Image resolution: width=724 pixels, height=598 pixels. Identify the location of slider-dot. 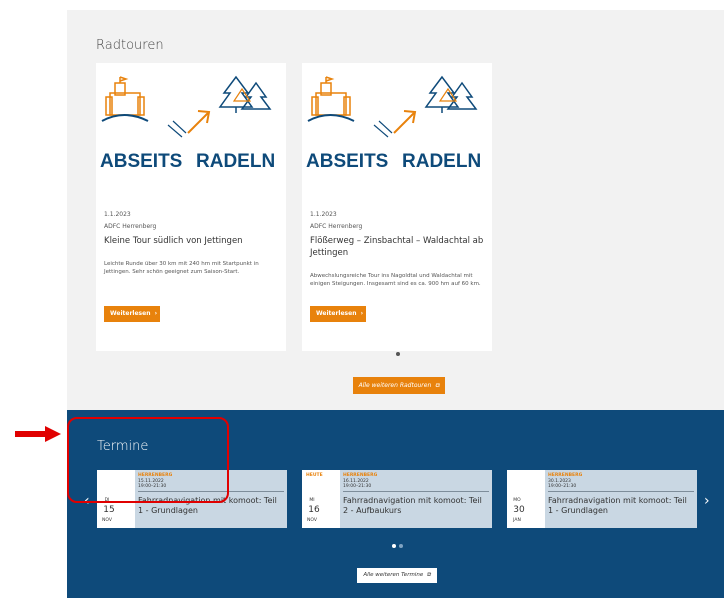
(398, 354).